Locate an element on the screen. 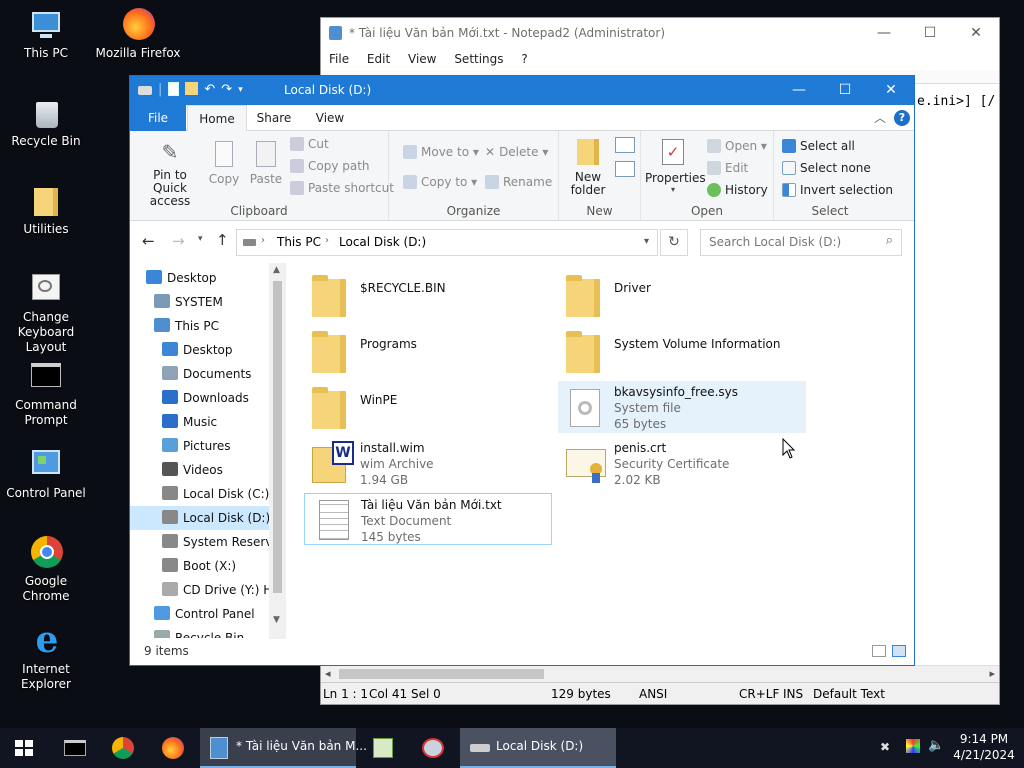 This screenshot has height=768, width=1024. desktop-icon-chrome: Google Chrome is located at coordinates (46, 570).